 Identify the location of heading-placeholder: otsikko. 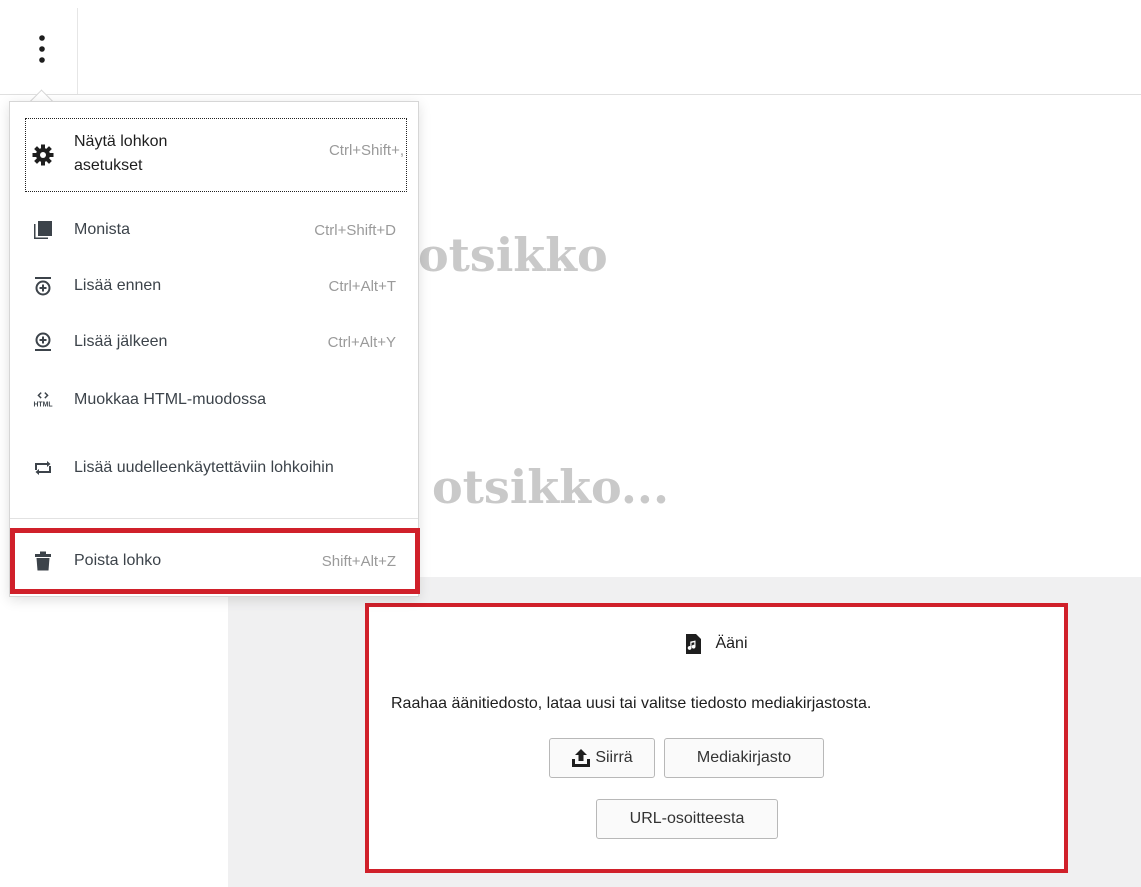
(513, 255).